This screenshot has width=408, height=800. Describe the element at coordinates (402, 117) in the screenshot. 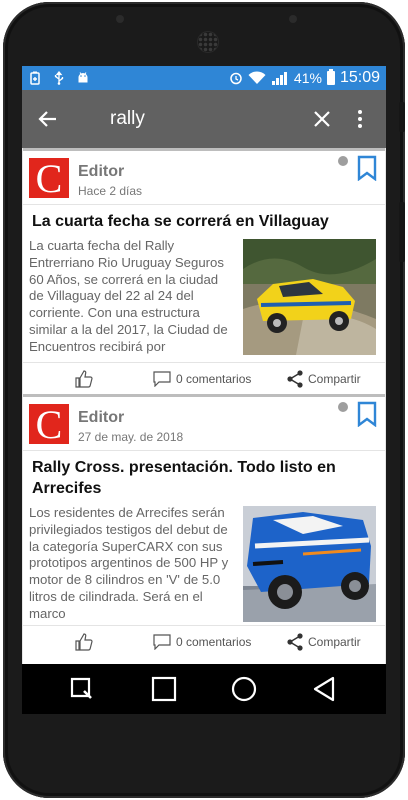

I see `volume-button` at that location.